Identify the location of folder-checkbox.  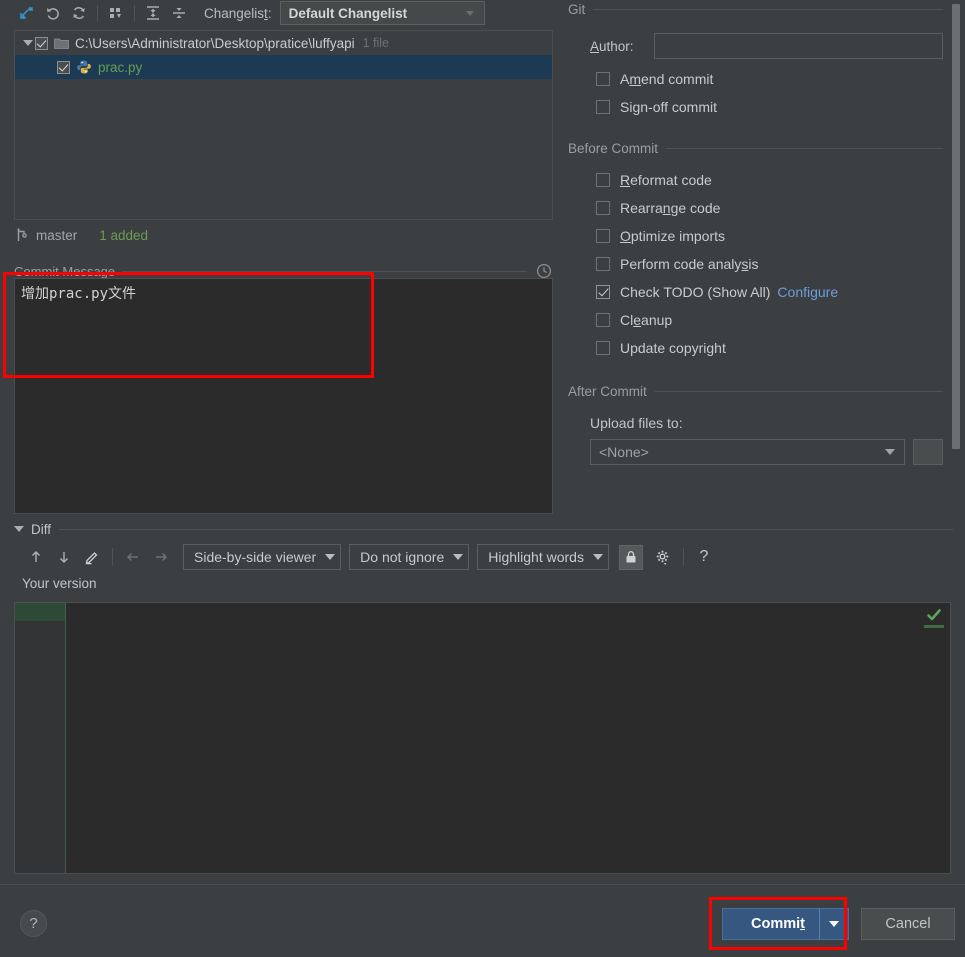
(41, 43).